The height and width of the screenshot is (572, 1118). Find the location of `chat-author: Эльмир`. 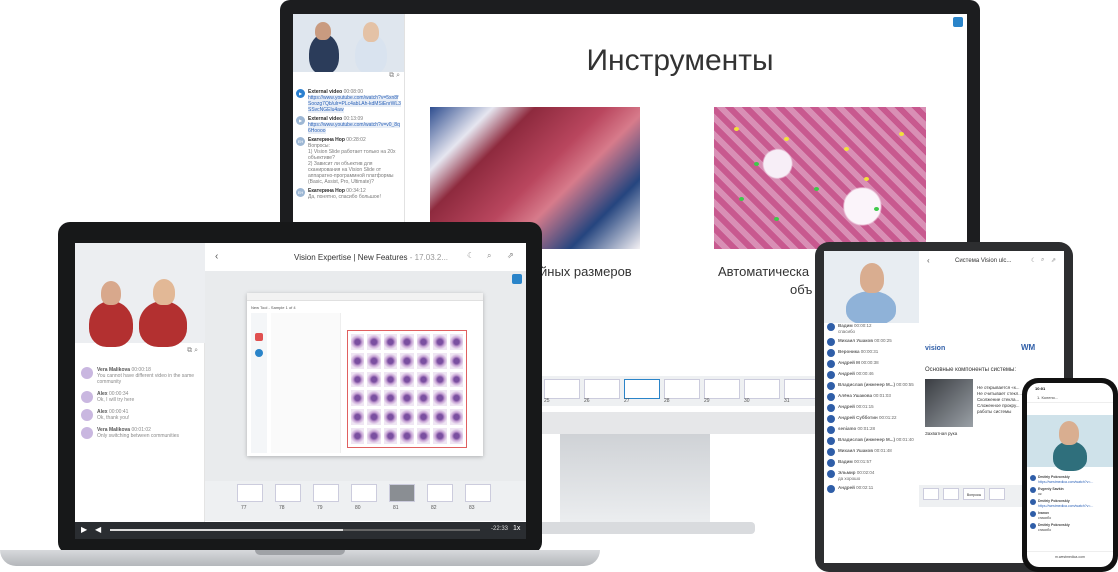

chat-author: Эльмир is located at coordinates (847, 472).